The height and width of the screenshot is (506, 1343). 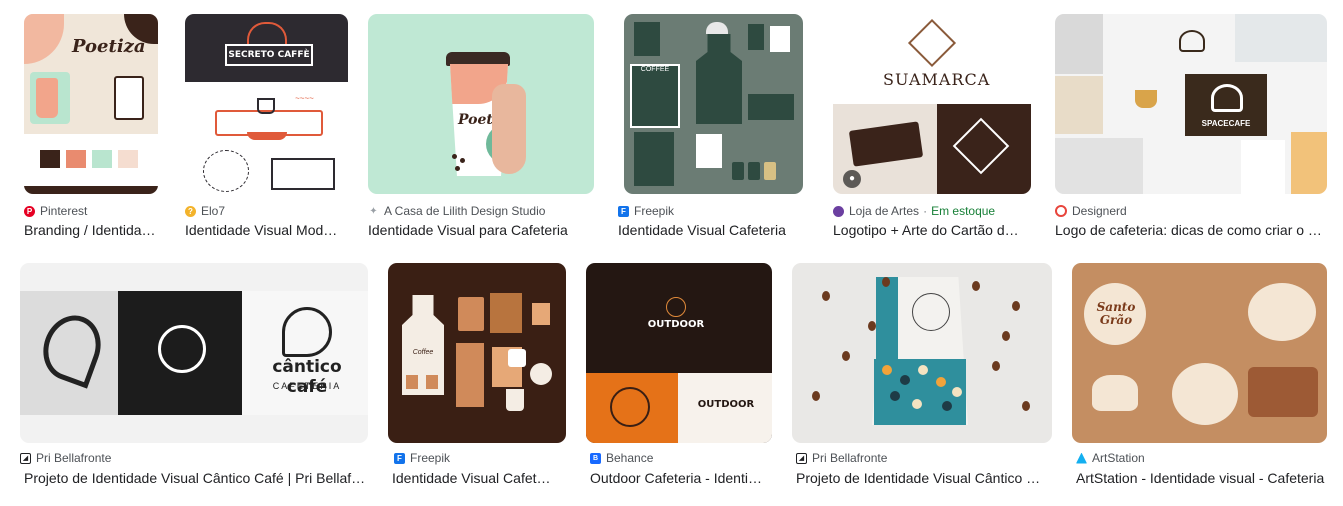 I want to click on thumbnail-logo-text: Coffee, so click(x=423, y=352).